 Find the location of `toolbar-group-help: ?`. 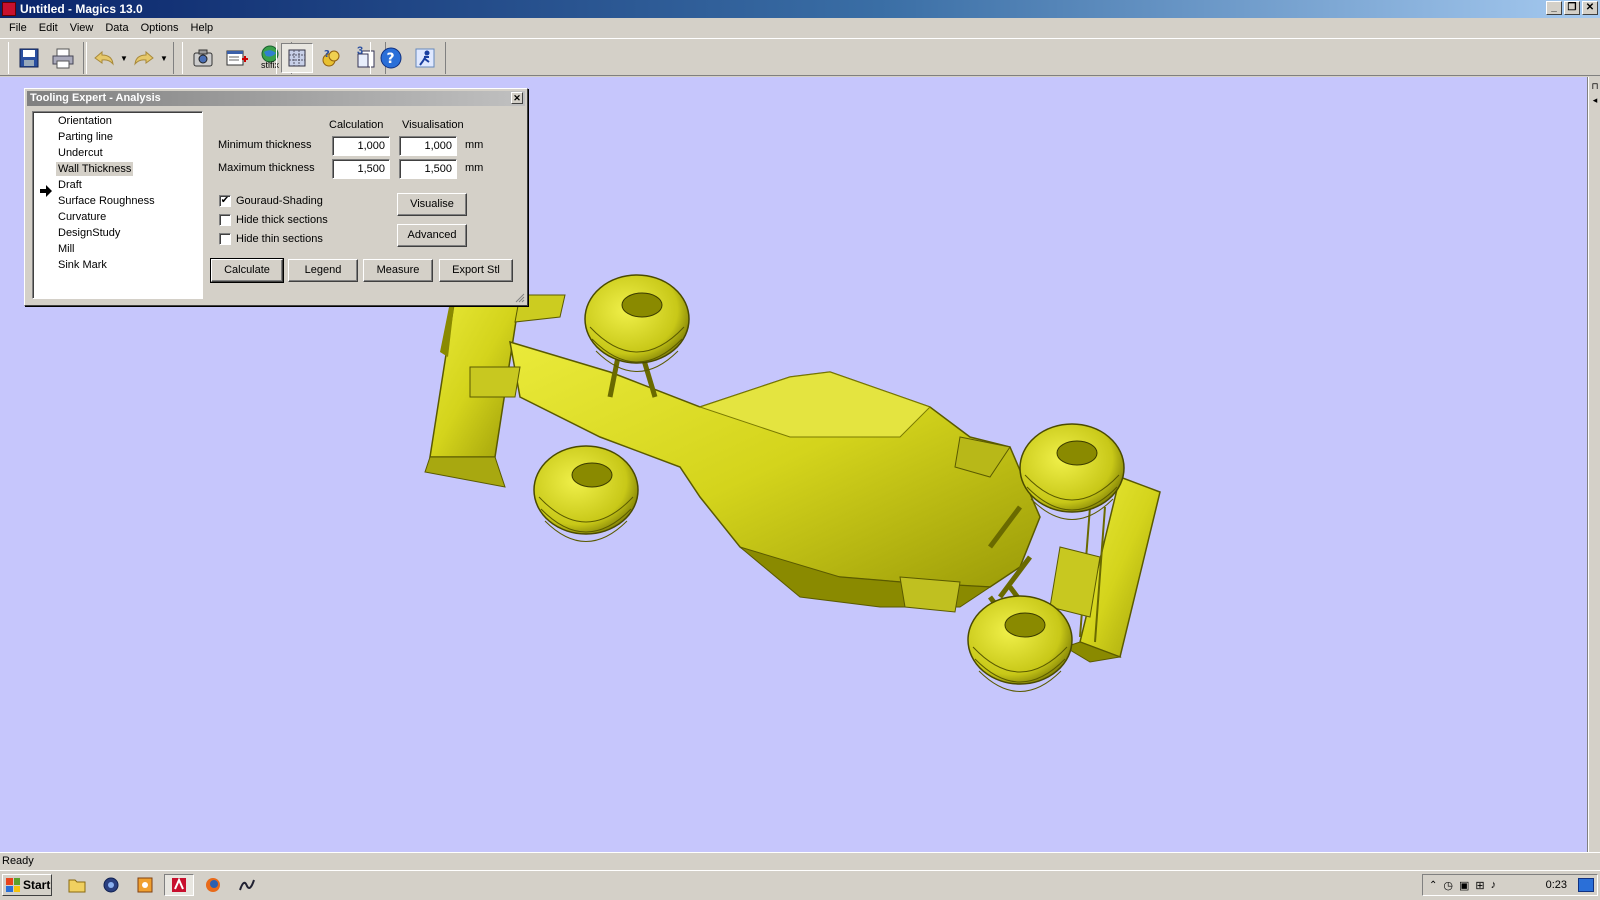

toolbar-group-help: ? is located at coordinates (408, 58).